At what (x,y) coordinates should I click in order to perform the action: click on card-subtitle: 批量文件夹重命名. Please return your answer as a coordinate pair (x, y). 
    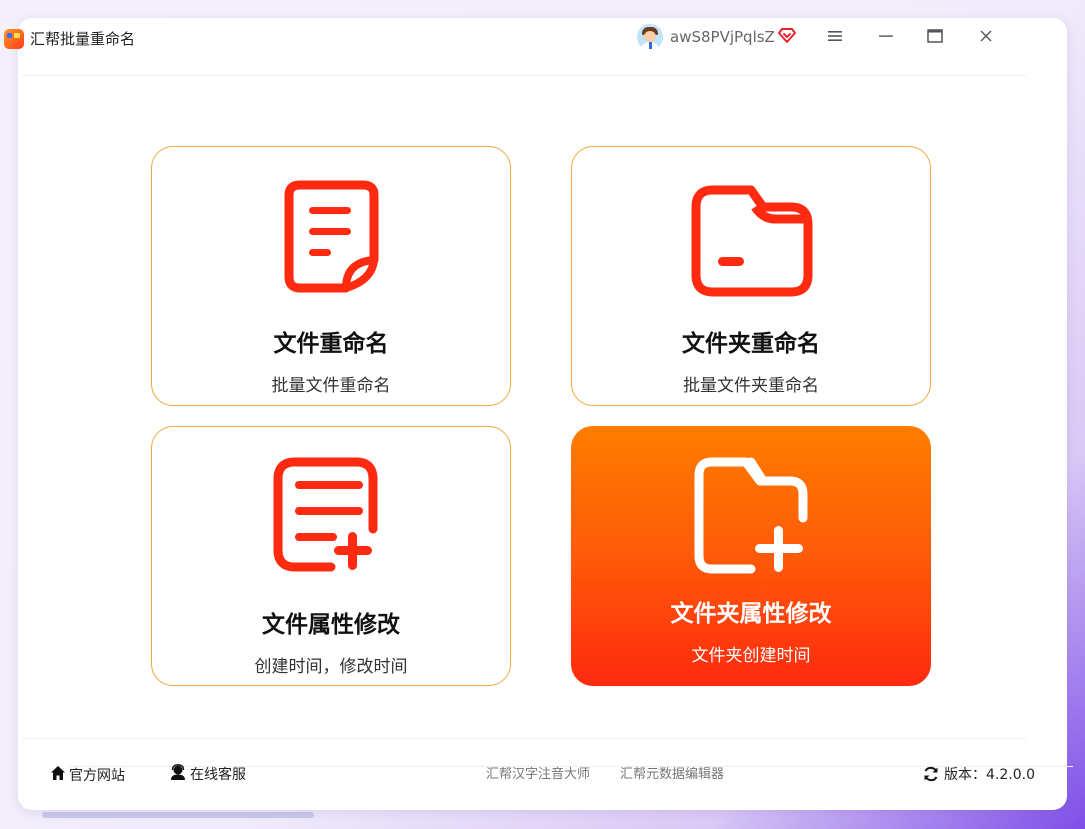
    Looking at the image, I should click on (751, 386).